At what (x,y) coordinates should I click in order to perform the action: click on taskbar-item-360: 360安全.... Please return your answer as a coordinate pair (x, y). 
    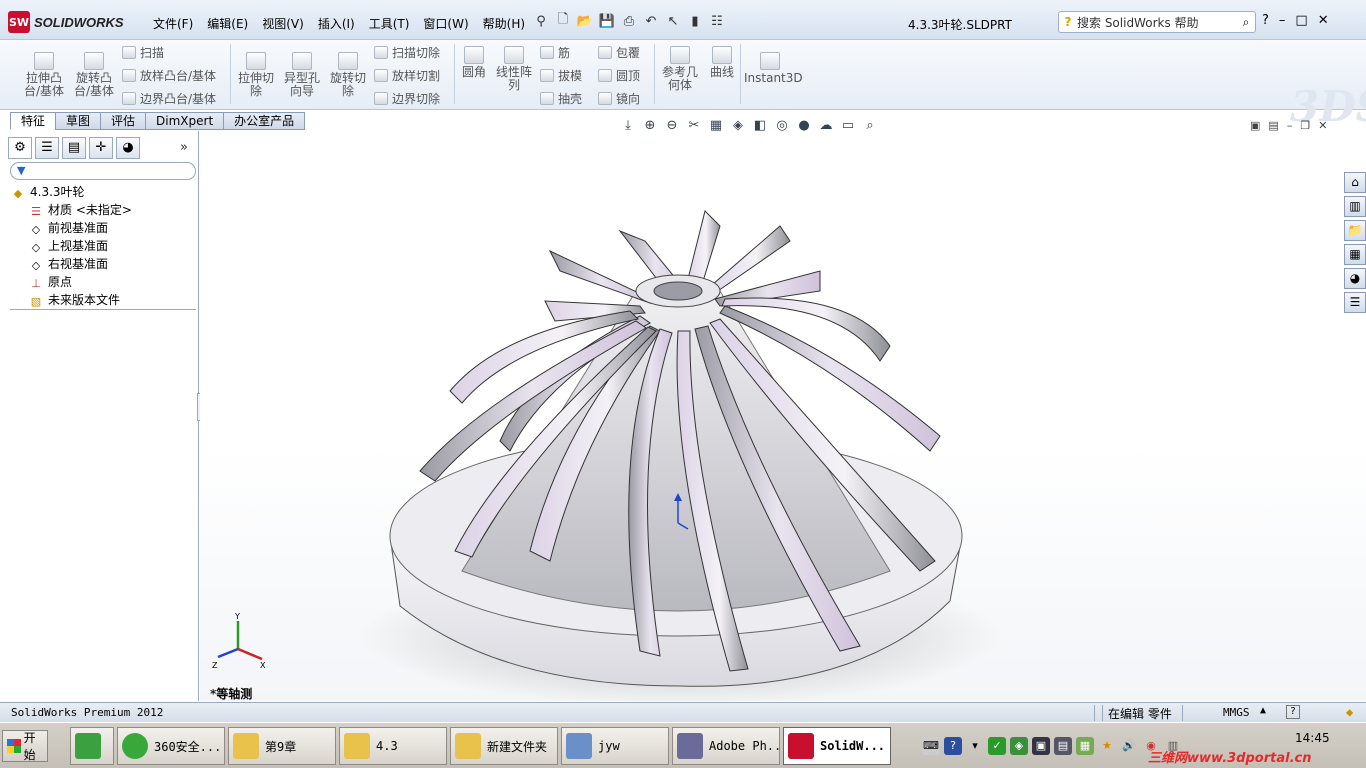
    Looking at the image, I should click on (171, 746).